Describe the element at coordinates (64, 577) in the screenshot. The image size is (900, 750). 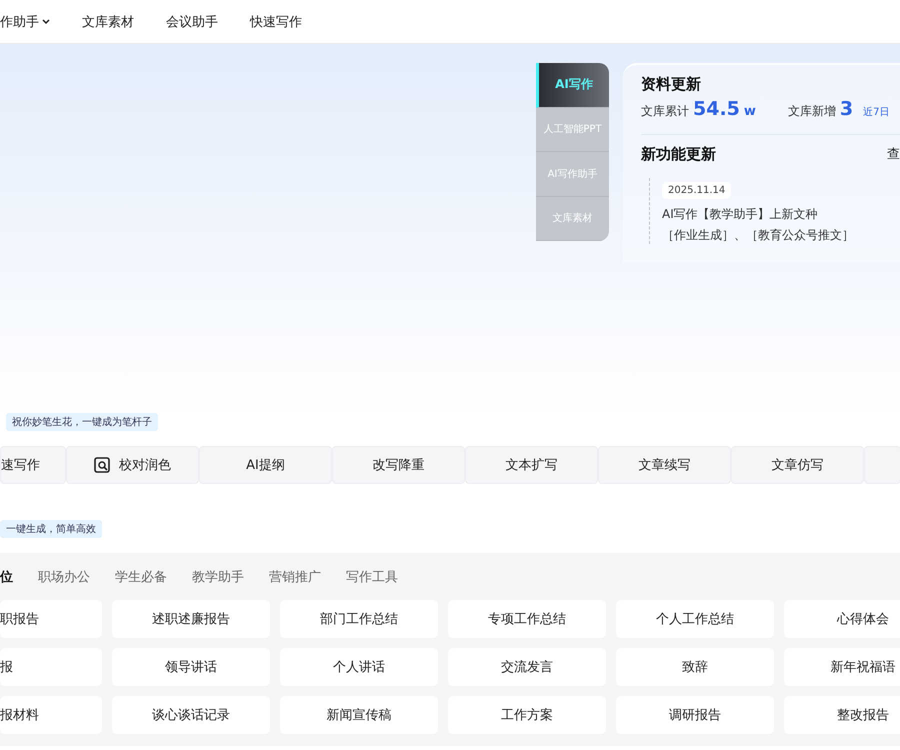
I see `category-tab: 职场办公` at that location.